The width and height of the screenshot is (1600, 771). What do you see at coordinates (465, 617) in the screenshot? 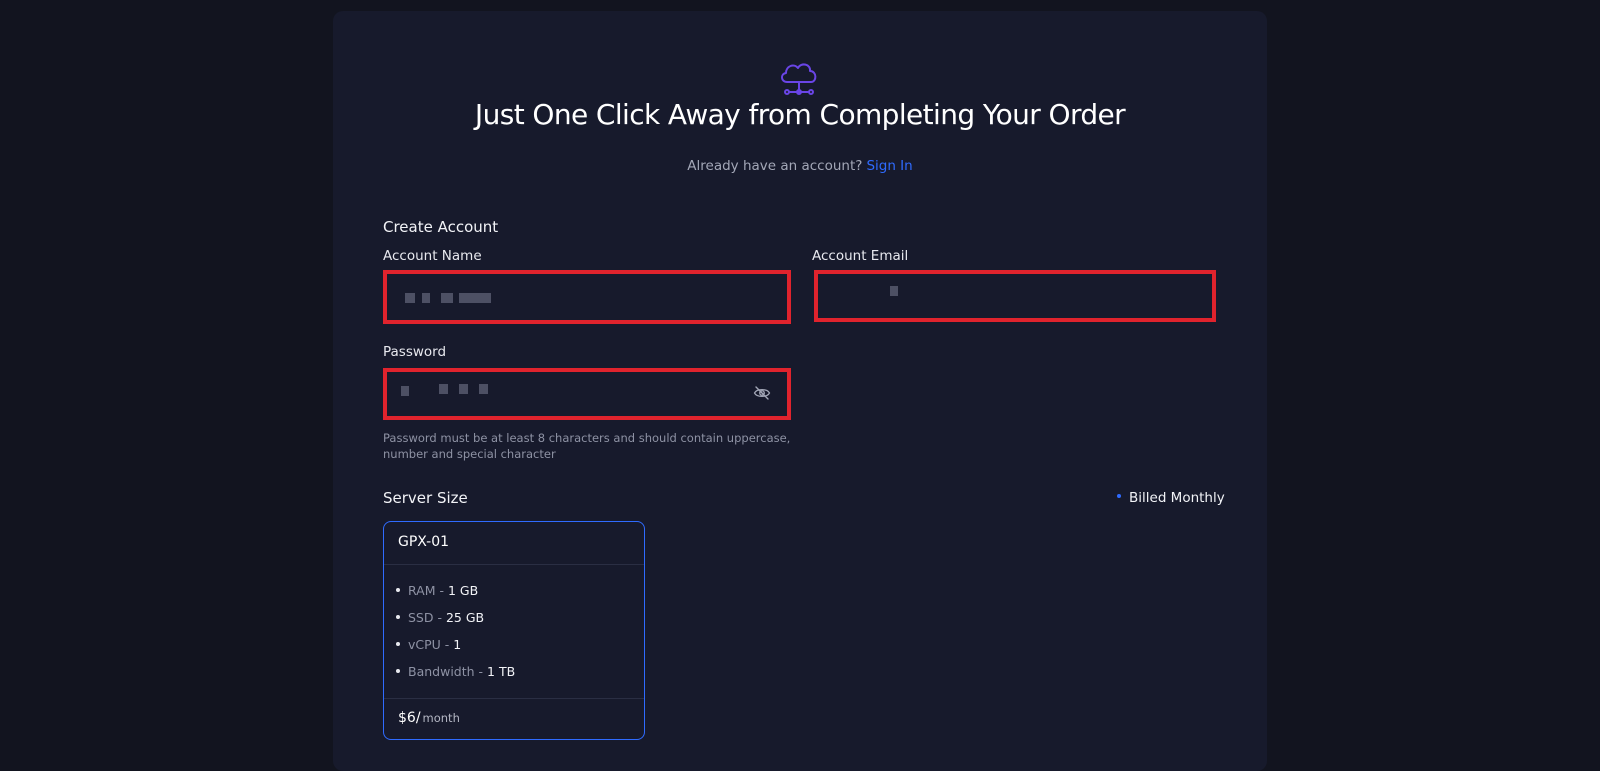
I see `spec-value: 25 GB` at bounding box center [465, 617].